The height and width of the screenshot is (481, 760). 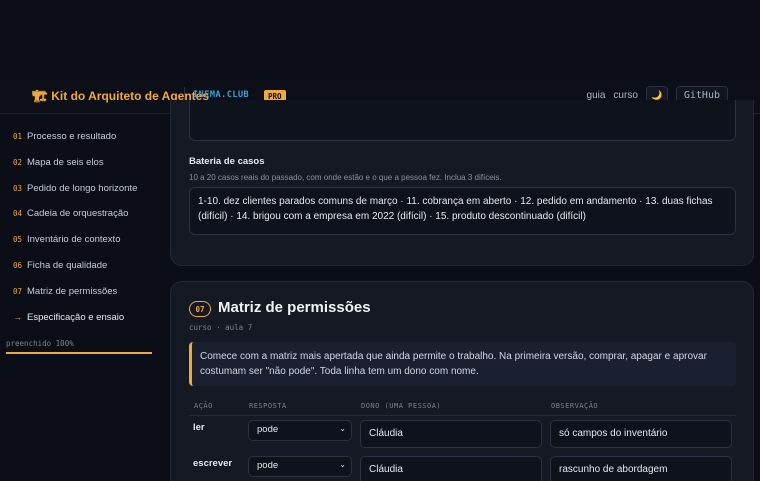 What do you see at coordinates (18, 162) in the screenshot?
I see `sidebar-item-number: 02` at bounding box center [18, 162].